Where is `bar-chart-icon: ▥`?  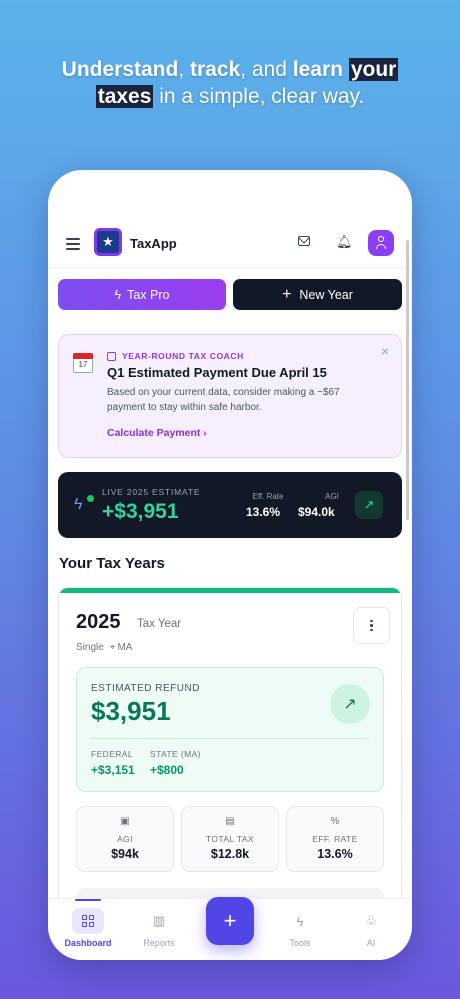
bar-chart-icon: ▥ is located at coordinates (159, 920).